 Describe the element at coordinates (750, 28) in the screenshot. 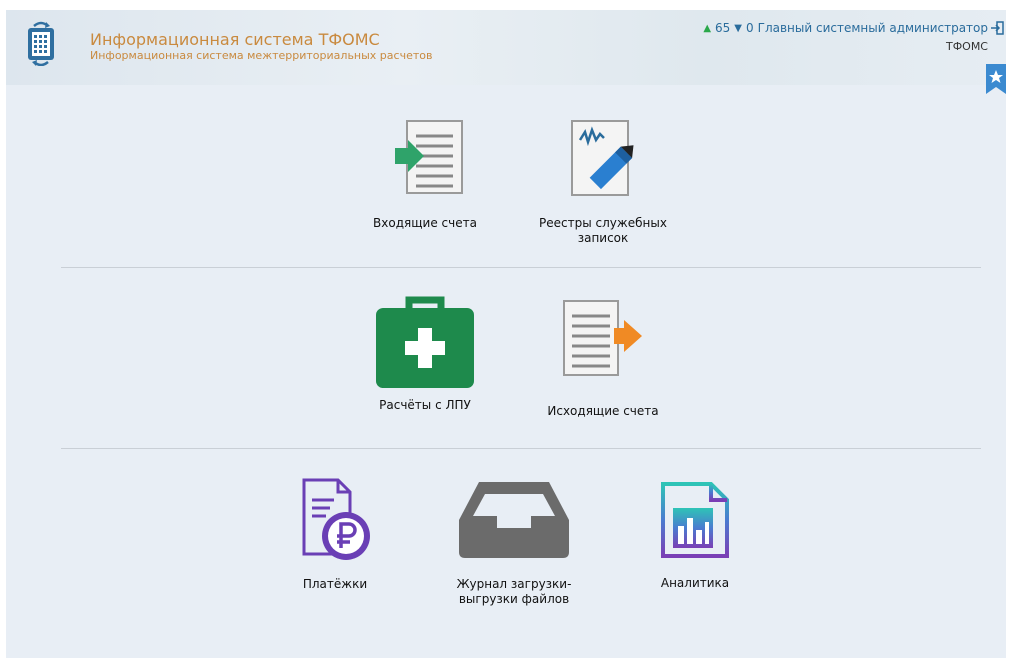

I see `counter-down: 0` at that location.